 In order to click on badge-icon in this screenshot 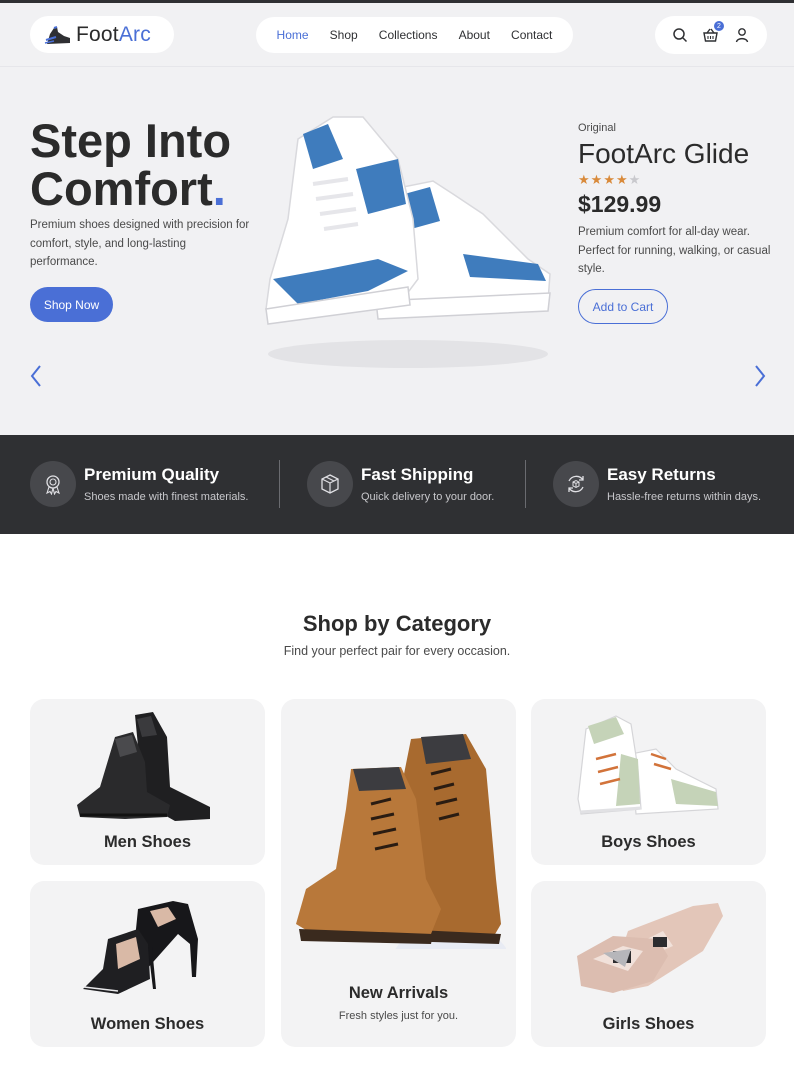, I will do `click(53, 484)`.